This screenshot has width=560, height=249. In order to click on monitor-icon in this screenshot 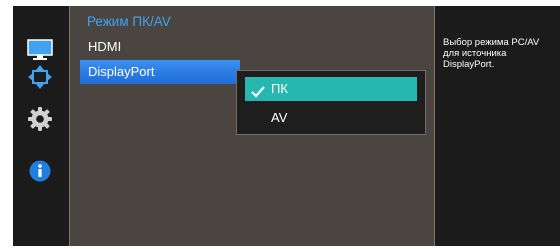, I will do `click(40, 50)`.